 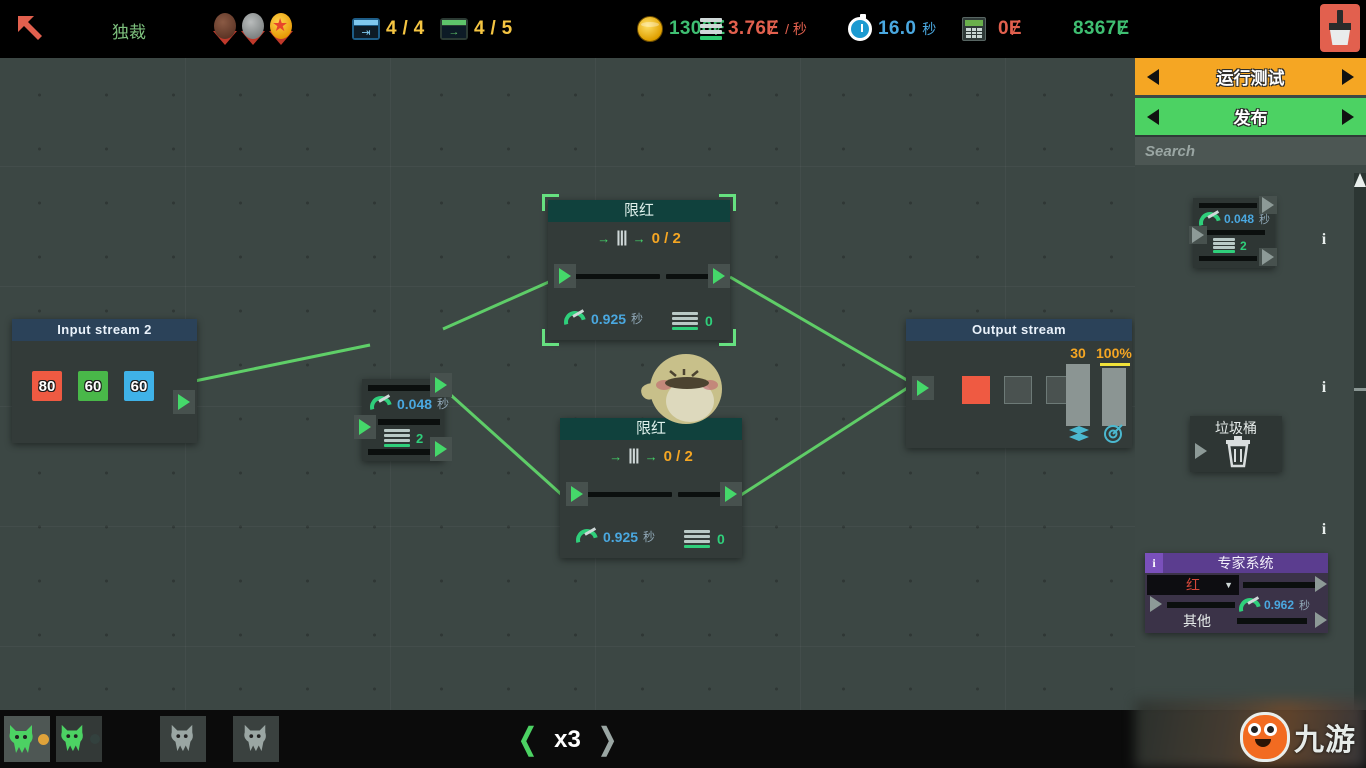 What do you see at coordinates (1360, 389) in the screenshot?
I see `sidebar-scrollbar-thumb` at bounding box center [1360, 389].